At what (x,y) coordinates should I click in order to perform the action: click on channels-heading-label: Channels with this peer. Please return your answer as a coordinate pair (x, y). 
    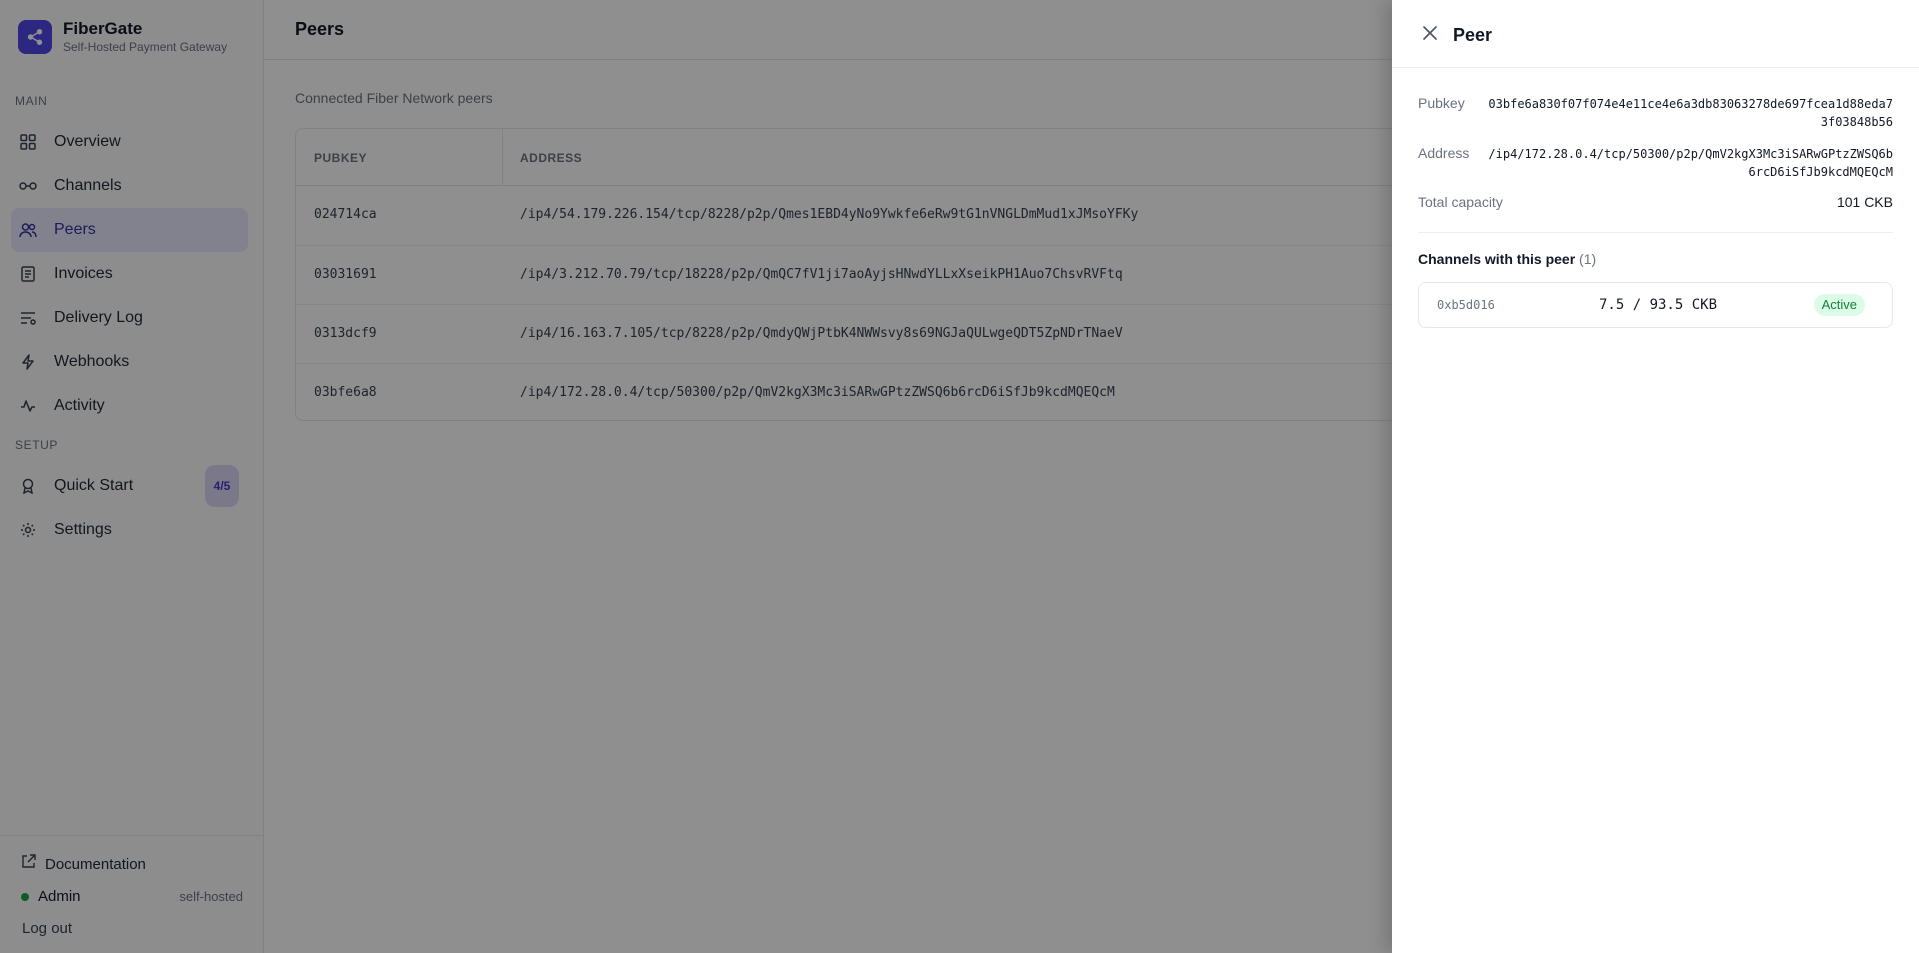
    Looking at the image, I should click on (1497, 259).